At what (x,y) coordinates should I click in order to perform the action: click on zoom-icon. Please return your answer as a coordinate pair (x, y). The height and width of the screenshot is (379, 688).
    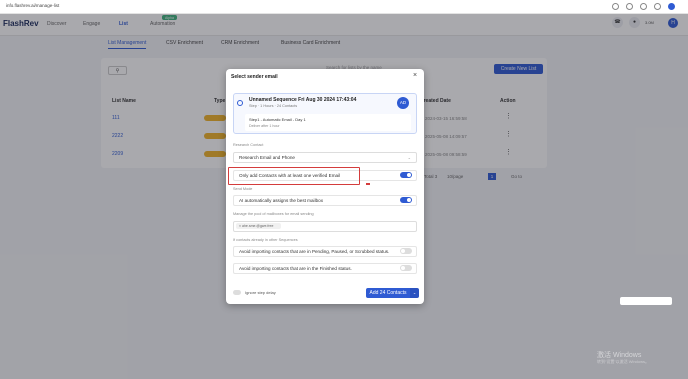
    Looking at the image, I should click on (615, 6).